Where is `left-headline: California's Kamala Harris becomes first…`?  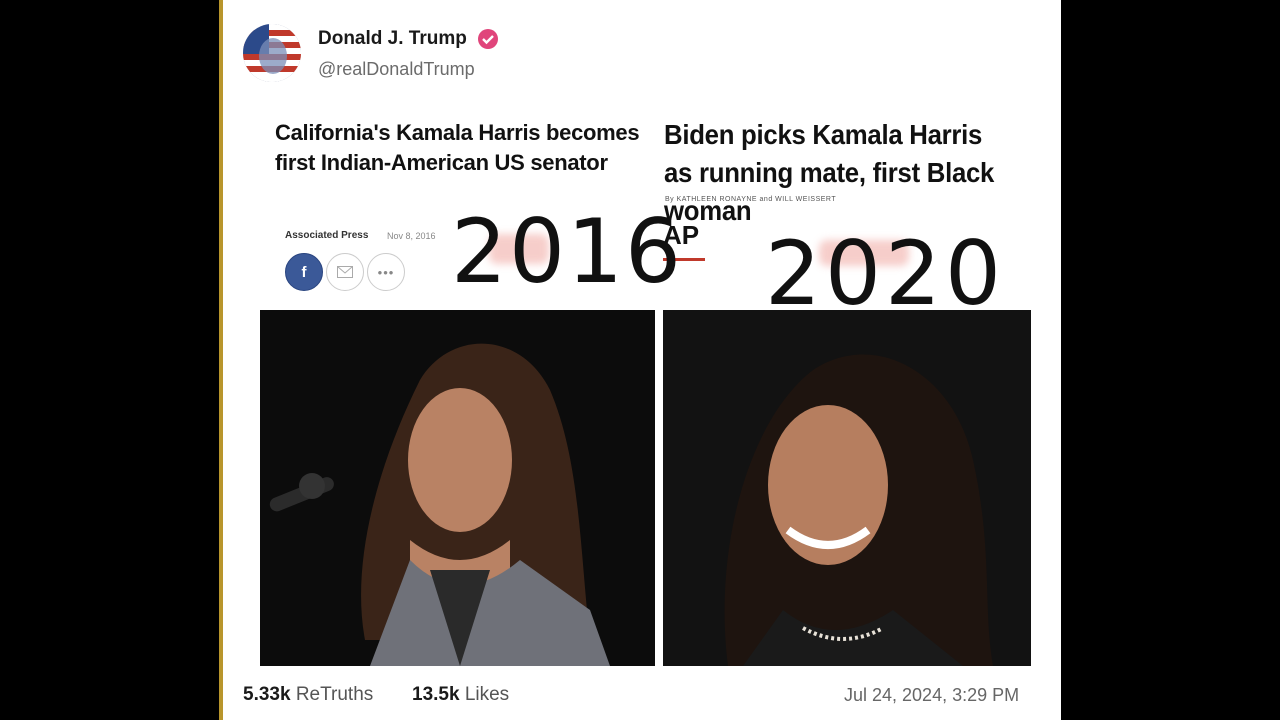
left-headline: California's Kamala Harris becomes first… is located at coordinates (457, 147).